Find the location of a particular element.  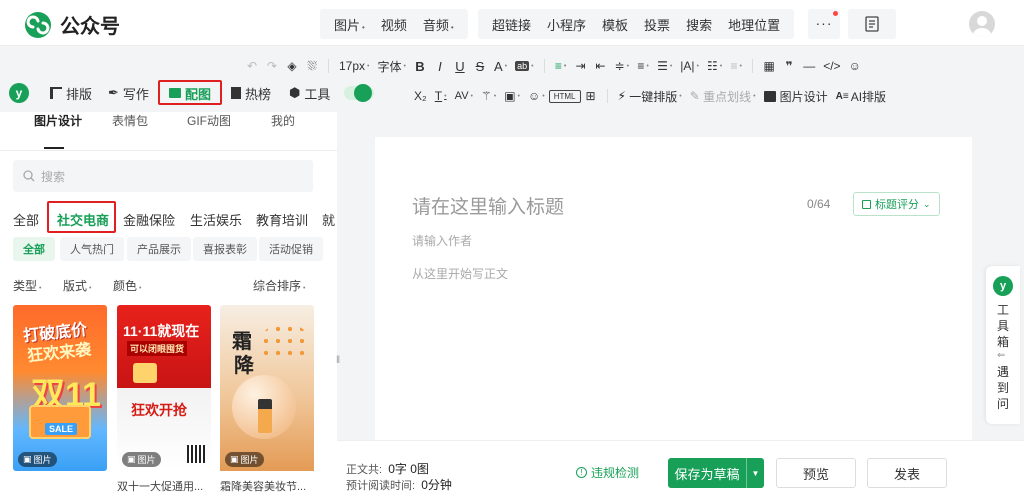

paragraph-spacing-icon: ≡ • is located at coordinates (643, 66).